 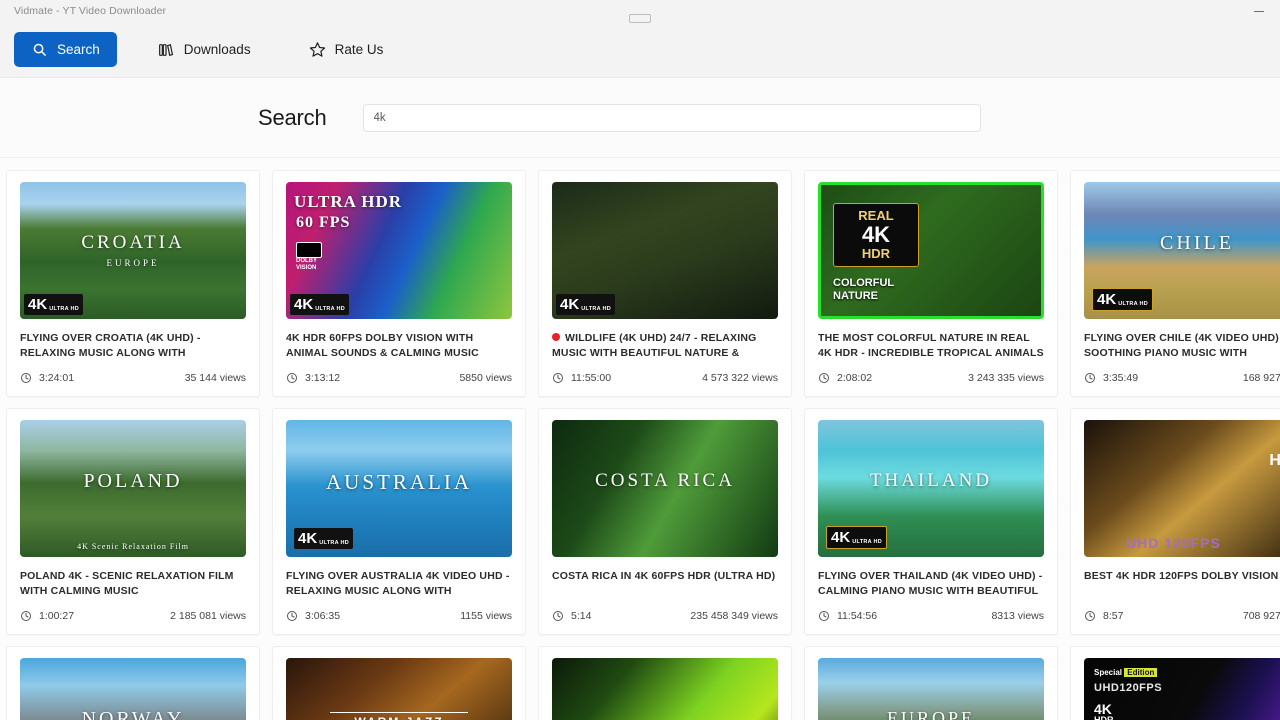 I want to click on main-navbar: Search Downloads Rate Us, so click(x=640, y=46).